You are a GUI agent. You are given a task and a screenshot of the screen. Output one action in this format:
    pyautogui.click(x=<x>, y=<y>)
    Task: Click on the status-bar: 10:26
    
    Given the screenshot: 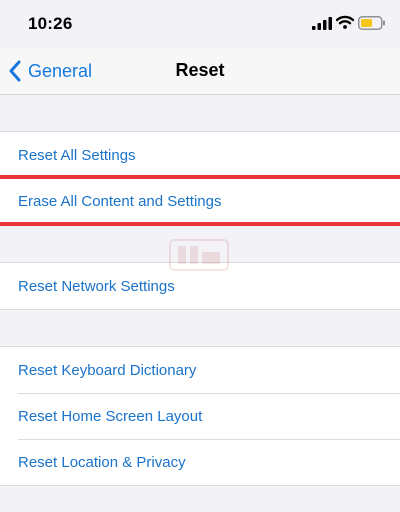 What is the action you would take?
    pyautogui.click(x=200, y=24)
    